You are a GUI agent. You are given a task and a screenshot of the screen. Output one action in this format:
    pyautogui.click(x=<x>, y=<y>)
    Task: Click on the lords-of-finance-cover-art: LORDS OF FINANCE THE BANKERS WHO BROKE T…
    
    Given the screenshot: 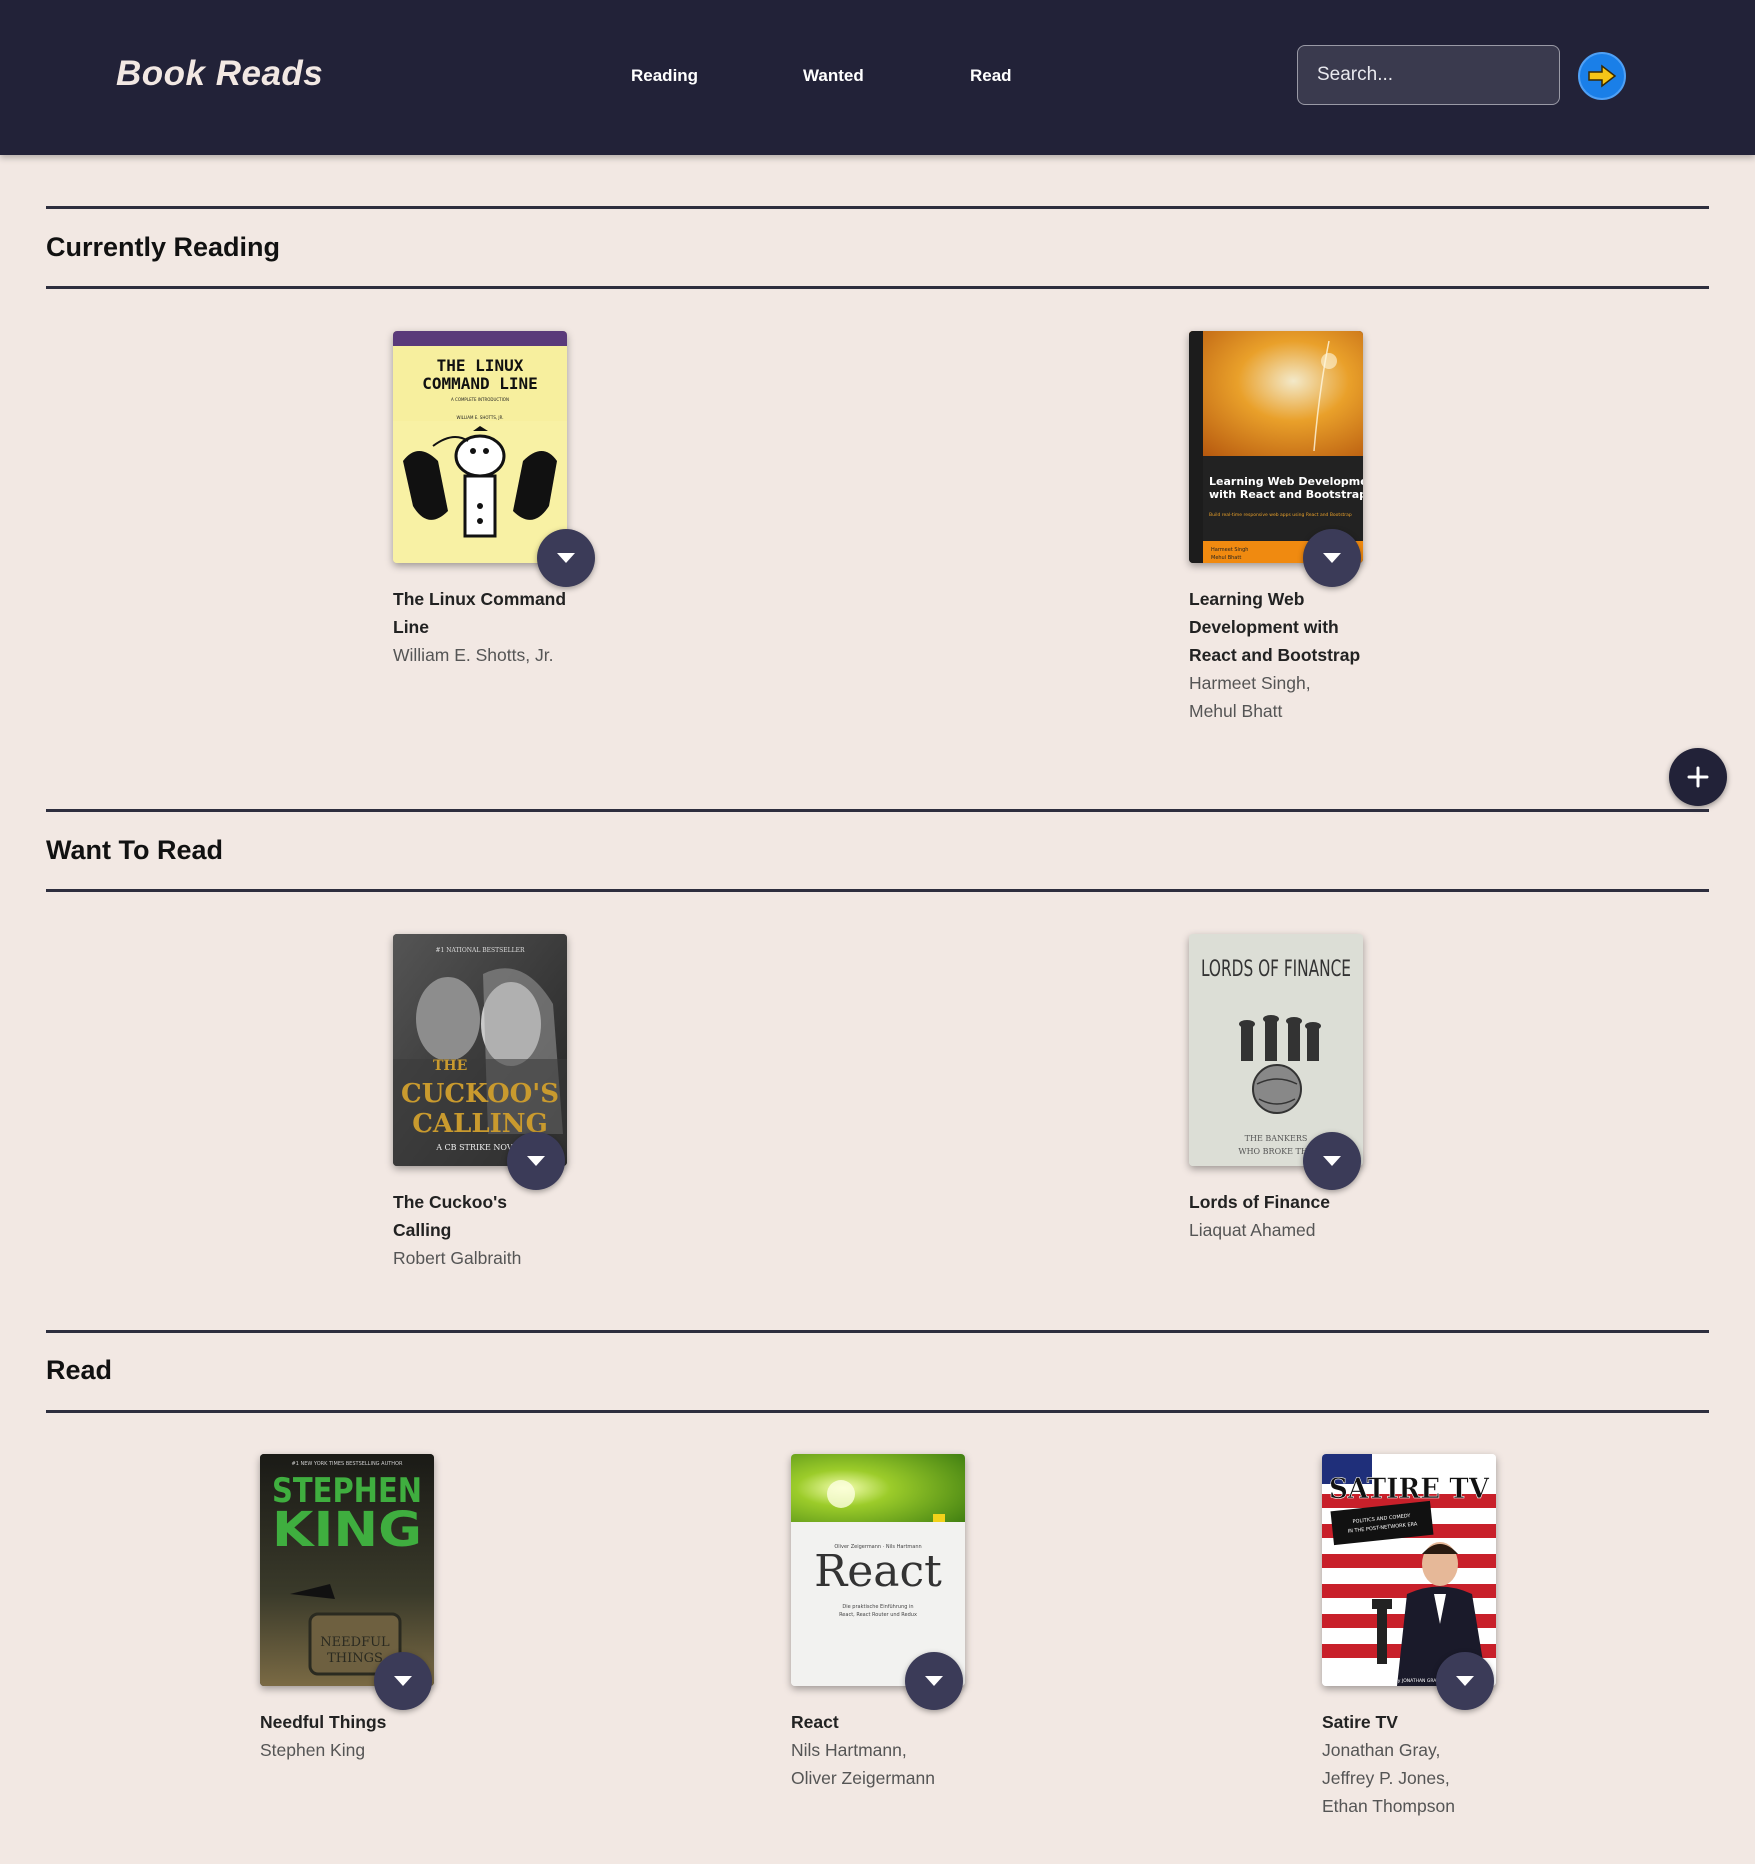 What is the action you would take?
    pyautogui.click(x=1276, y=1050)
    